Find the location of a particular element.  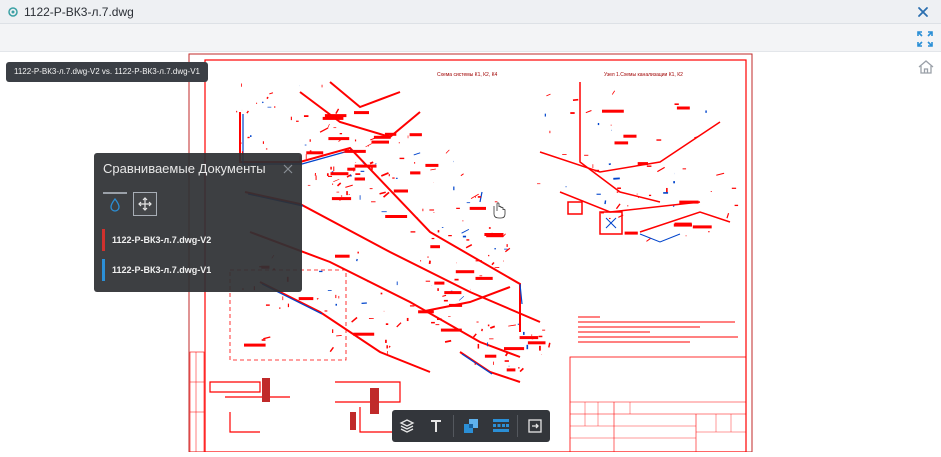

compare-side-by-side-icon is located at coordinates (501, 426).